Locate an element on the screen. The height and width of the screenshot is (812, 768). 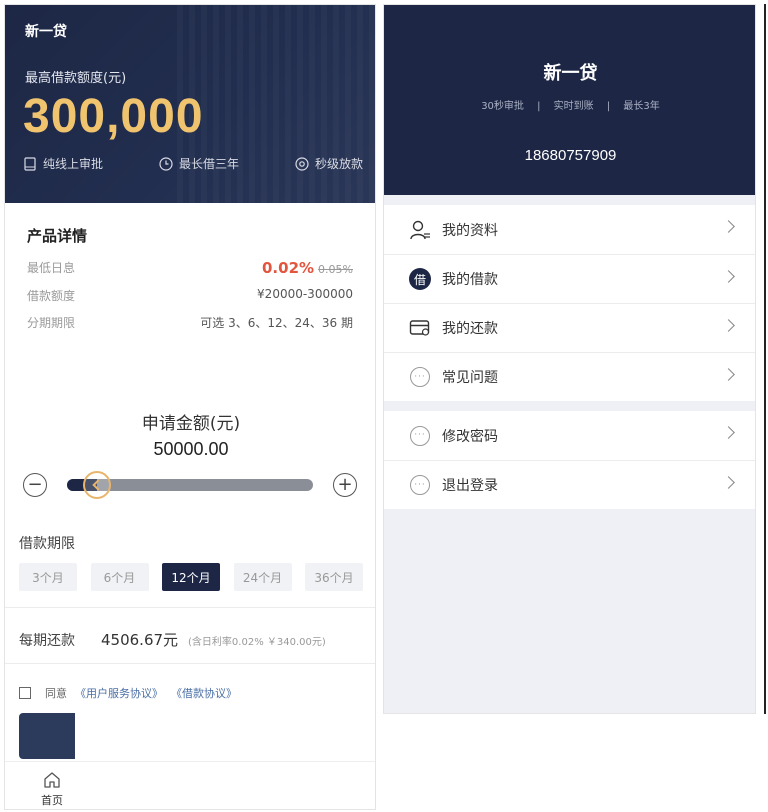
detail-rate: 0.02% 0.05% is located at coordinates (307, 268).